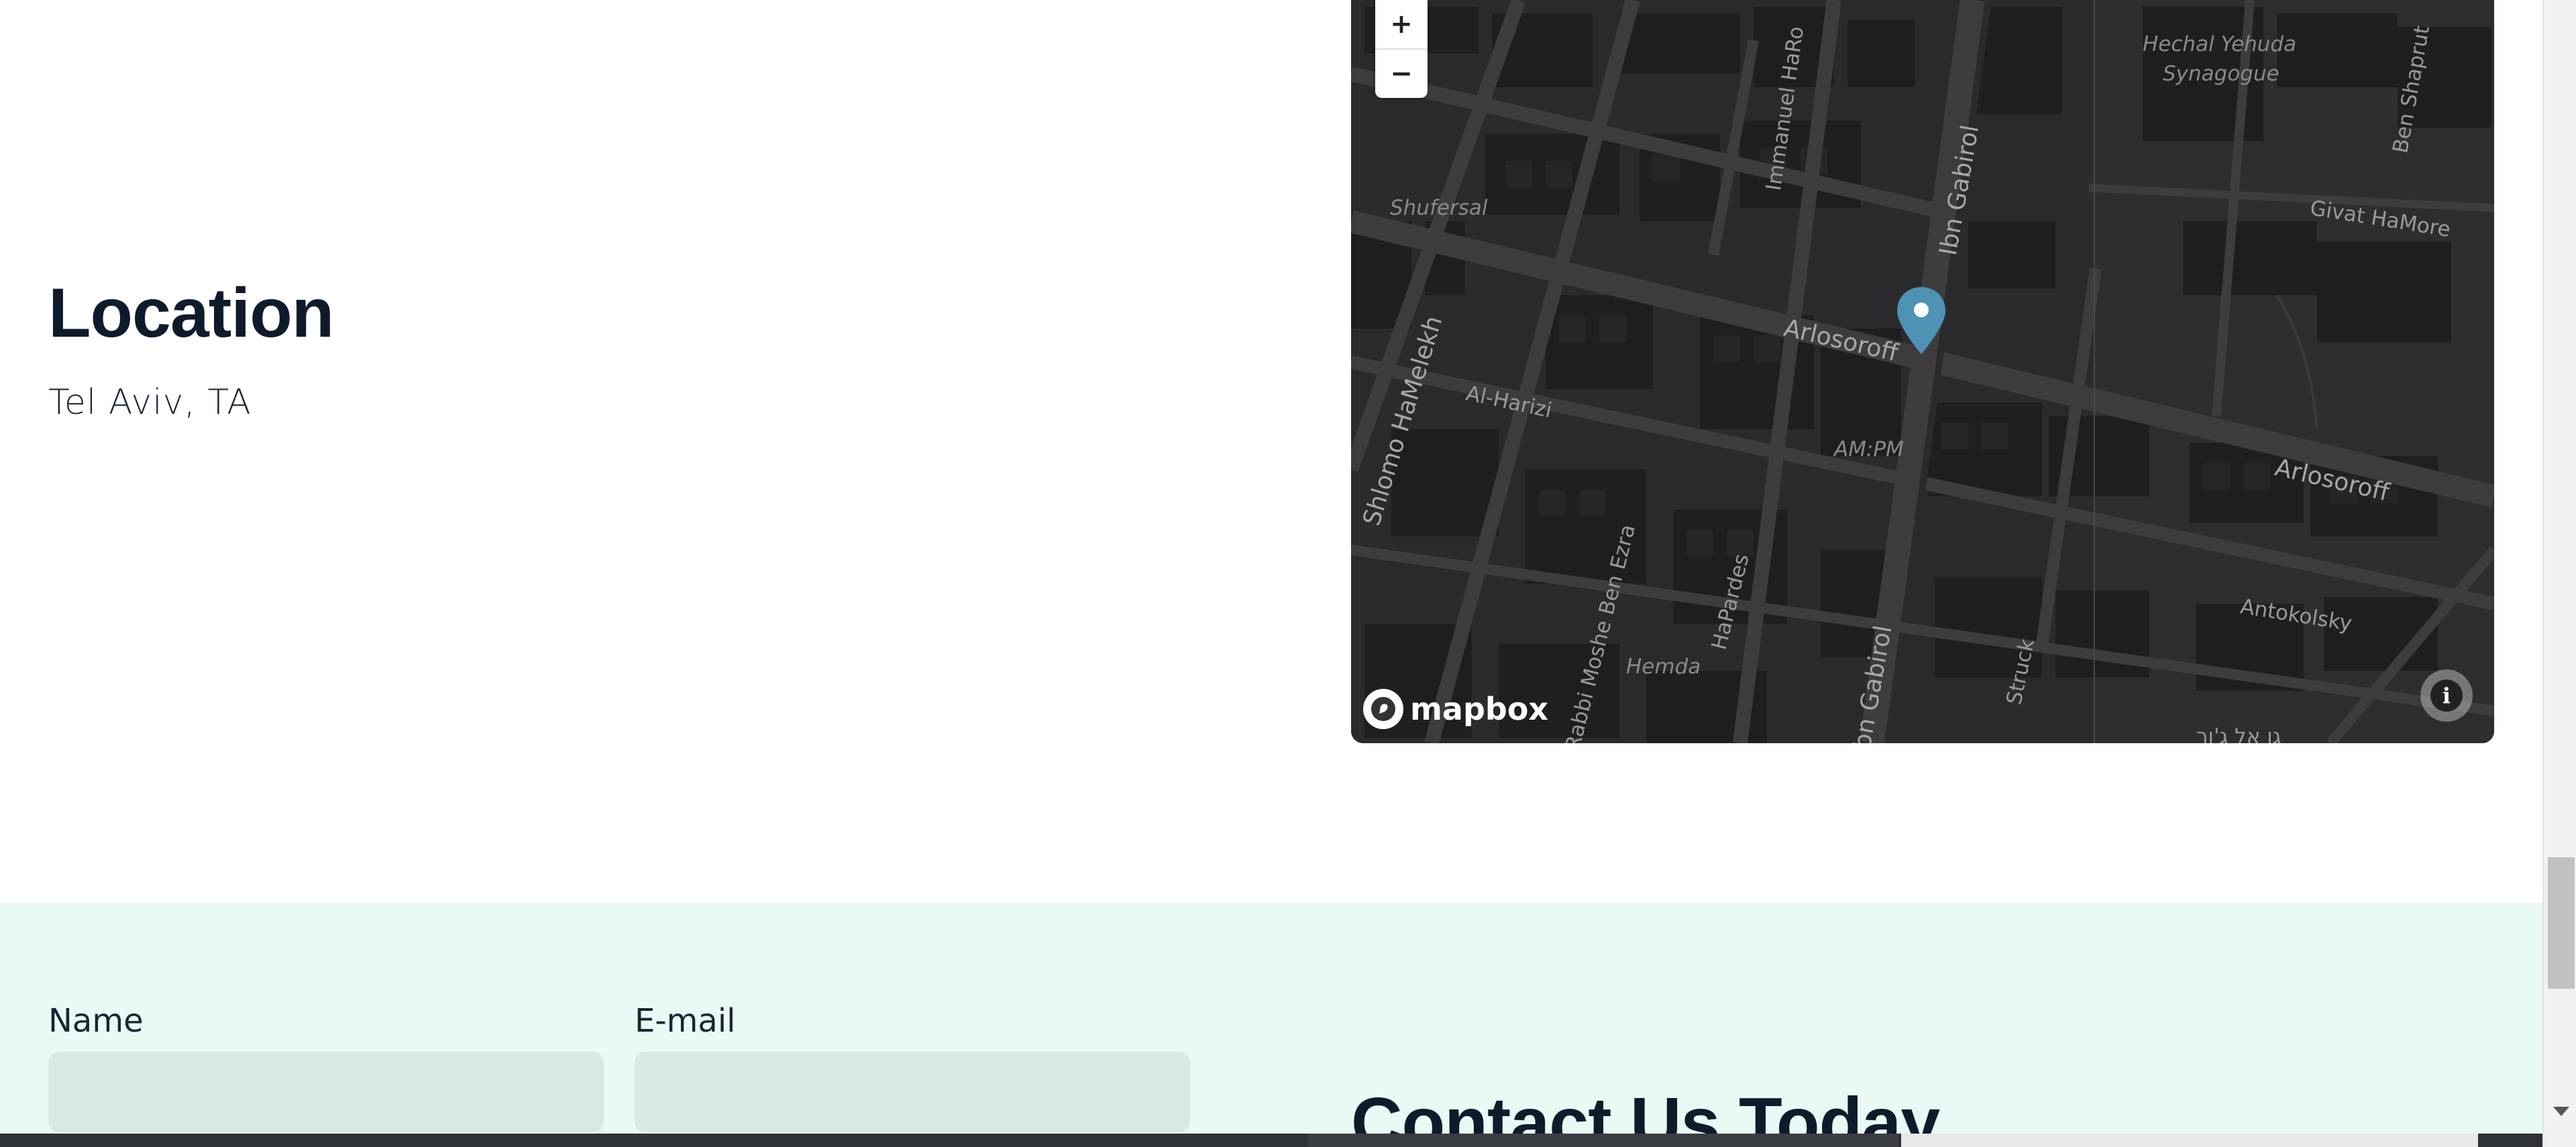 This screenshot has width=2576, height=1147. I want to click on scroll-down-arrow-icon, so click(2561, 1111).